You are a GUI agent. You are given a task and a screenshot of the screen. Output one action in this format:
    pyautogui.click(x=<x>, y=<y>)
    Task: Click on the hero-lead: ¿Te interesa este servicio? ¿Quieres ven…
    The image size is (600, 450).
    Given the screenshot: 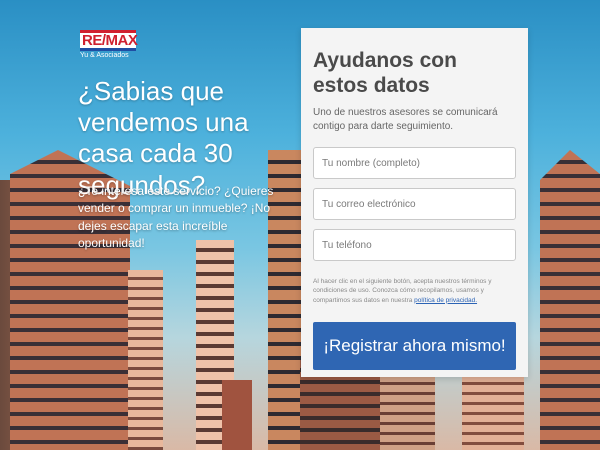 What is the action you would take?
    pyautogui.click(x=176, y=217)
    